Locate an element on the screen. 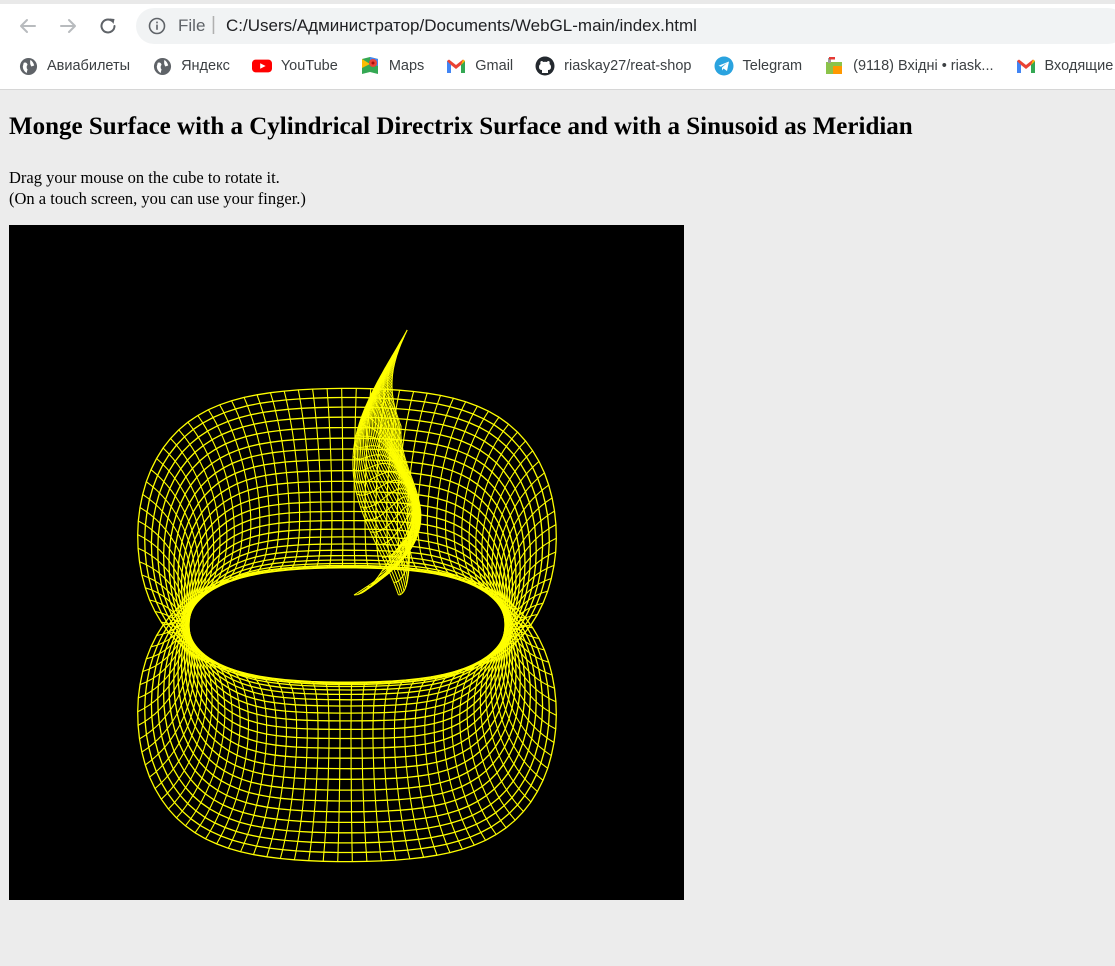  bookmark-label: Входящие is located at coordinates (1079, 66).